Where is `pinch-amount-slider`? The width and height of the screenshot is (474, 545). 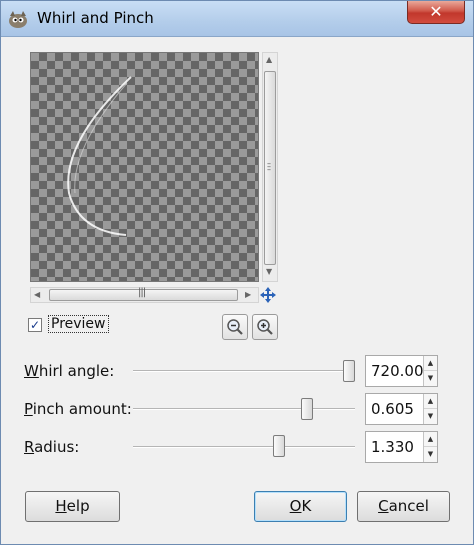
pinch-amount-slider is located at coordinates (244, 409).